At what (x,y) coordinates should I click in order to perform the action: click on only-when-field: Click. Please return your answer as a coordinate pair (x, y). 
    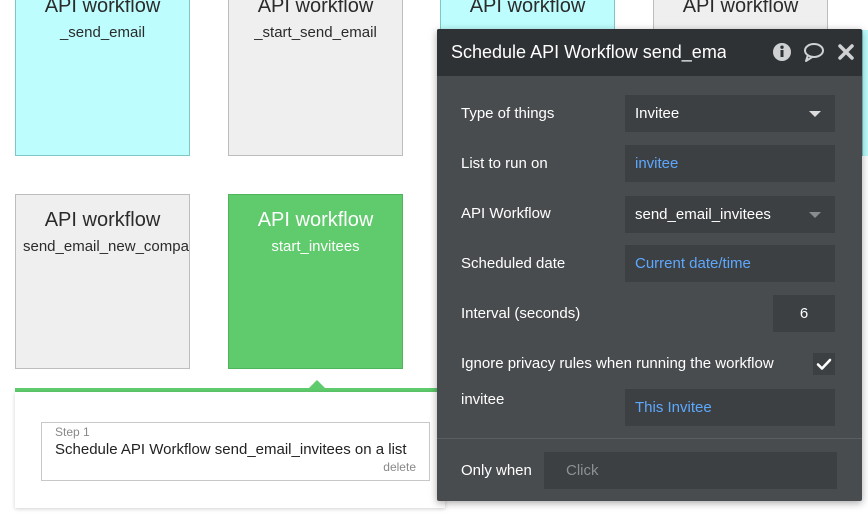
    Looking at the image, I should click on (690, 470).